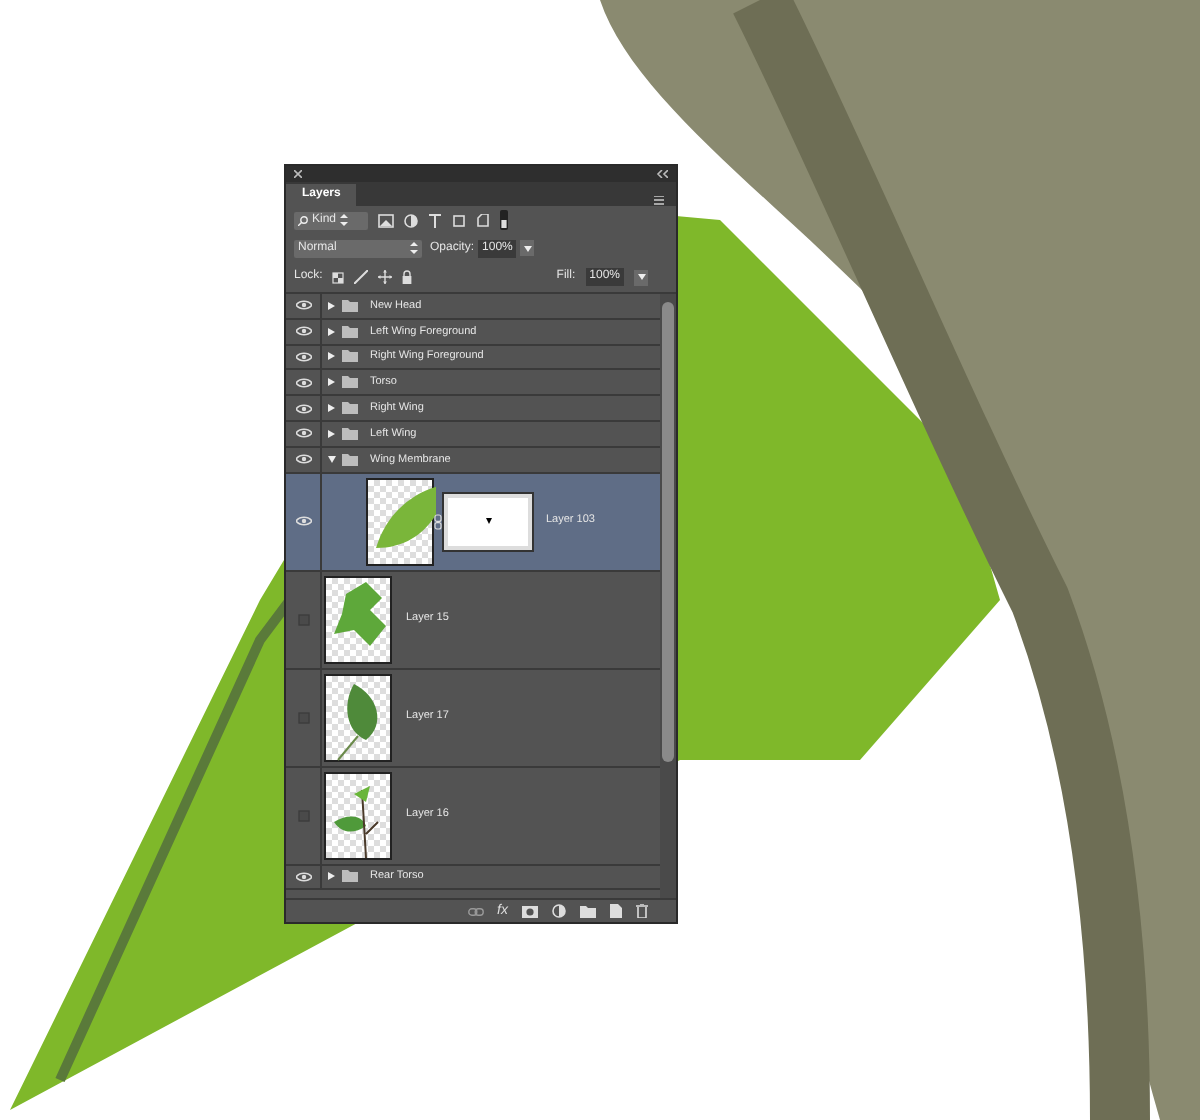  I want to click on search-icon, so click(303, 220).